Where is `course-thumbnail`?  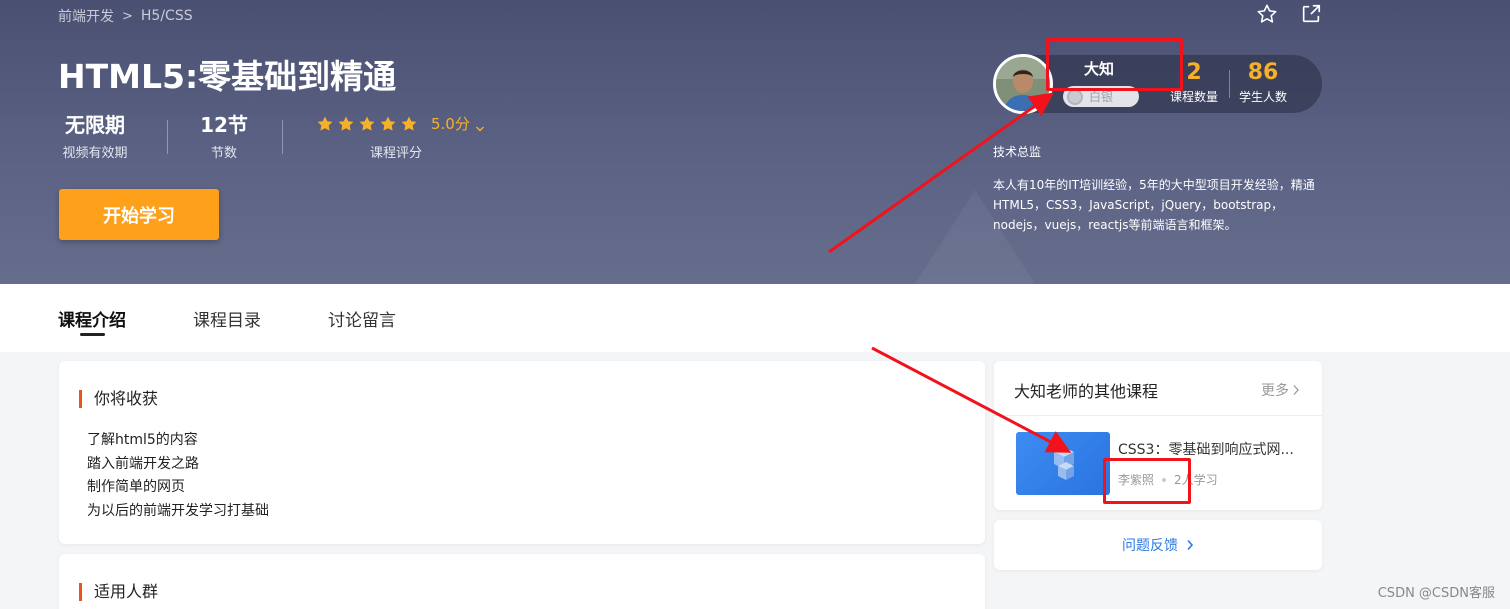 course-thumbnail is located at coordinates (1063, 463).